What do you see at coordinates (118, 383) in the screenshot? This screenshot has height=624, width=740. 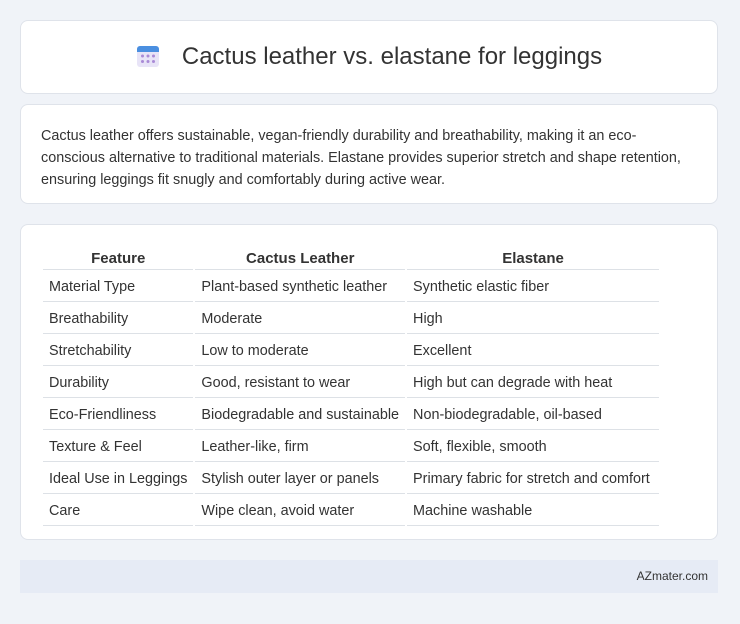 I see `table-cell: Durability` at bounding box center [118, 383].